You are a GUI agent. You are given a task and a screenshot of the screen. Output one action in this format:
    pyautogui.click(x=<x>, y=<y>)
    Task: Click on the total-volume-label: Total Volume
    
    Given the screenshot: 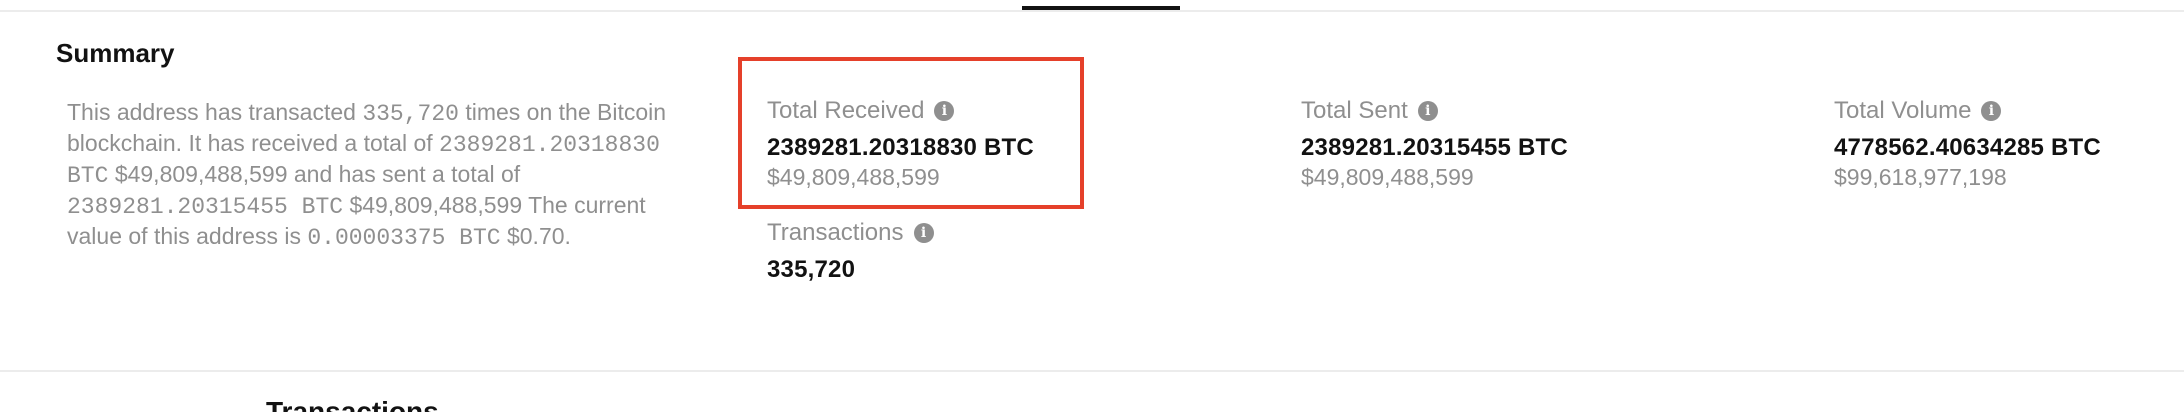 What is the action you would take?
    pyautogui.click(x=1903, y=110)
    